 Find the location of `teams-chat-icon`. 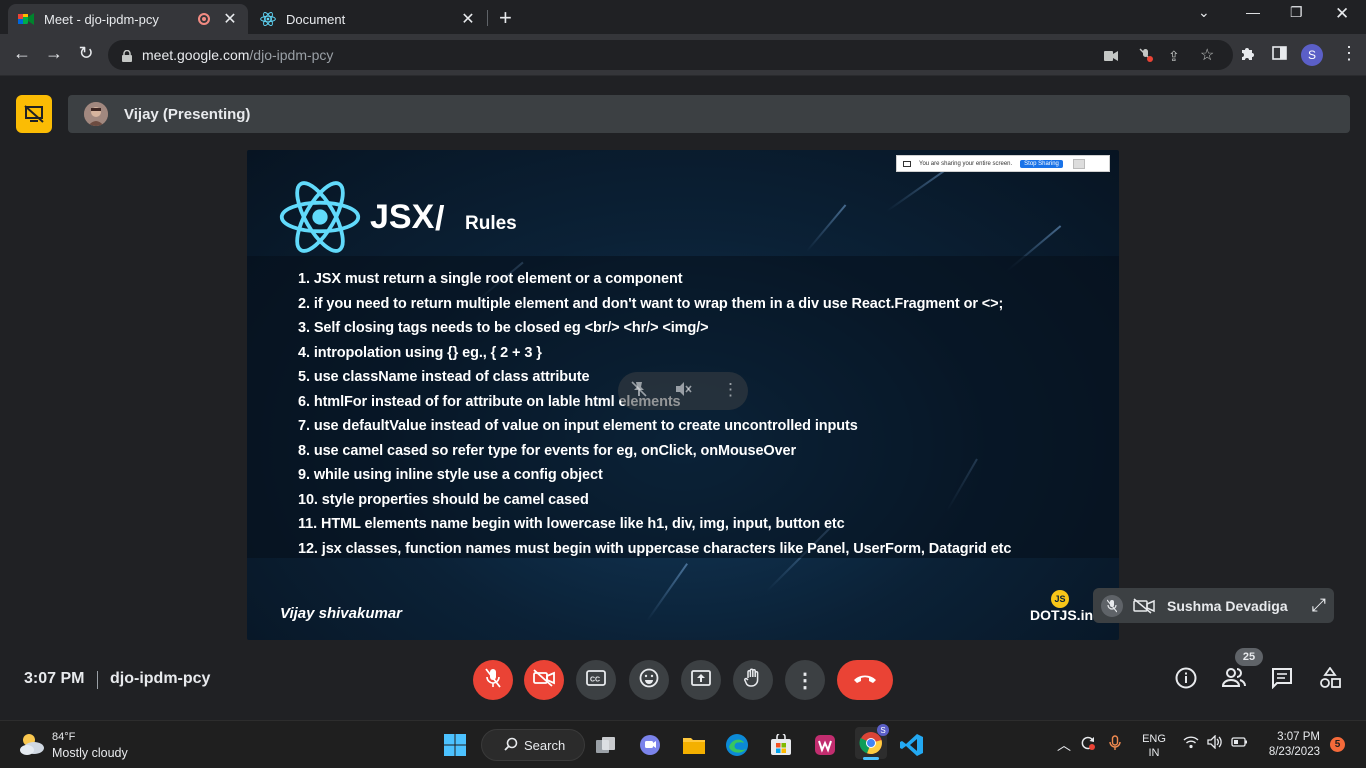

teams-chat-icon is located at coordinates (650, 745).